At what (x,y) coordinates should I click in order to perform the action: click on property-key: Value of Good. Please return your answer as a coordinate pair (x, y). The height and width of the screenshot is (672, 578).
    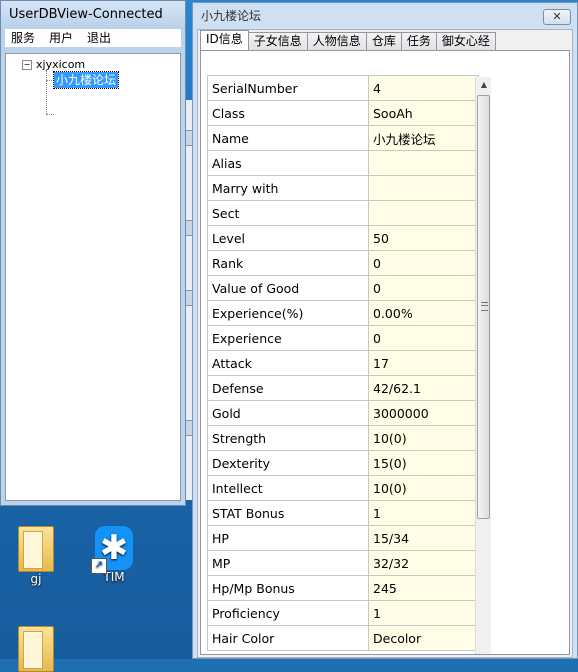
    Looking at the image, I should click on (288, 288).